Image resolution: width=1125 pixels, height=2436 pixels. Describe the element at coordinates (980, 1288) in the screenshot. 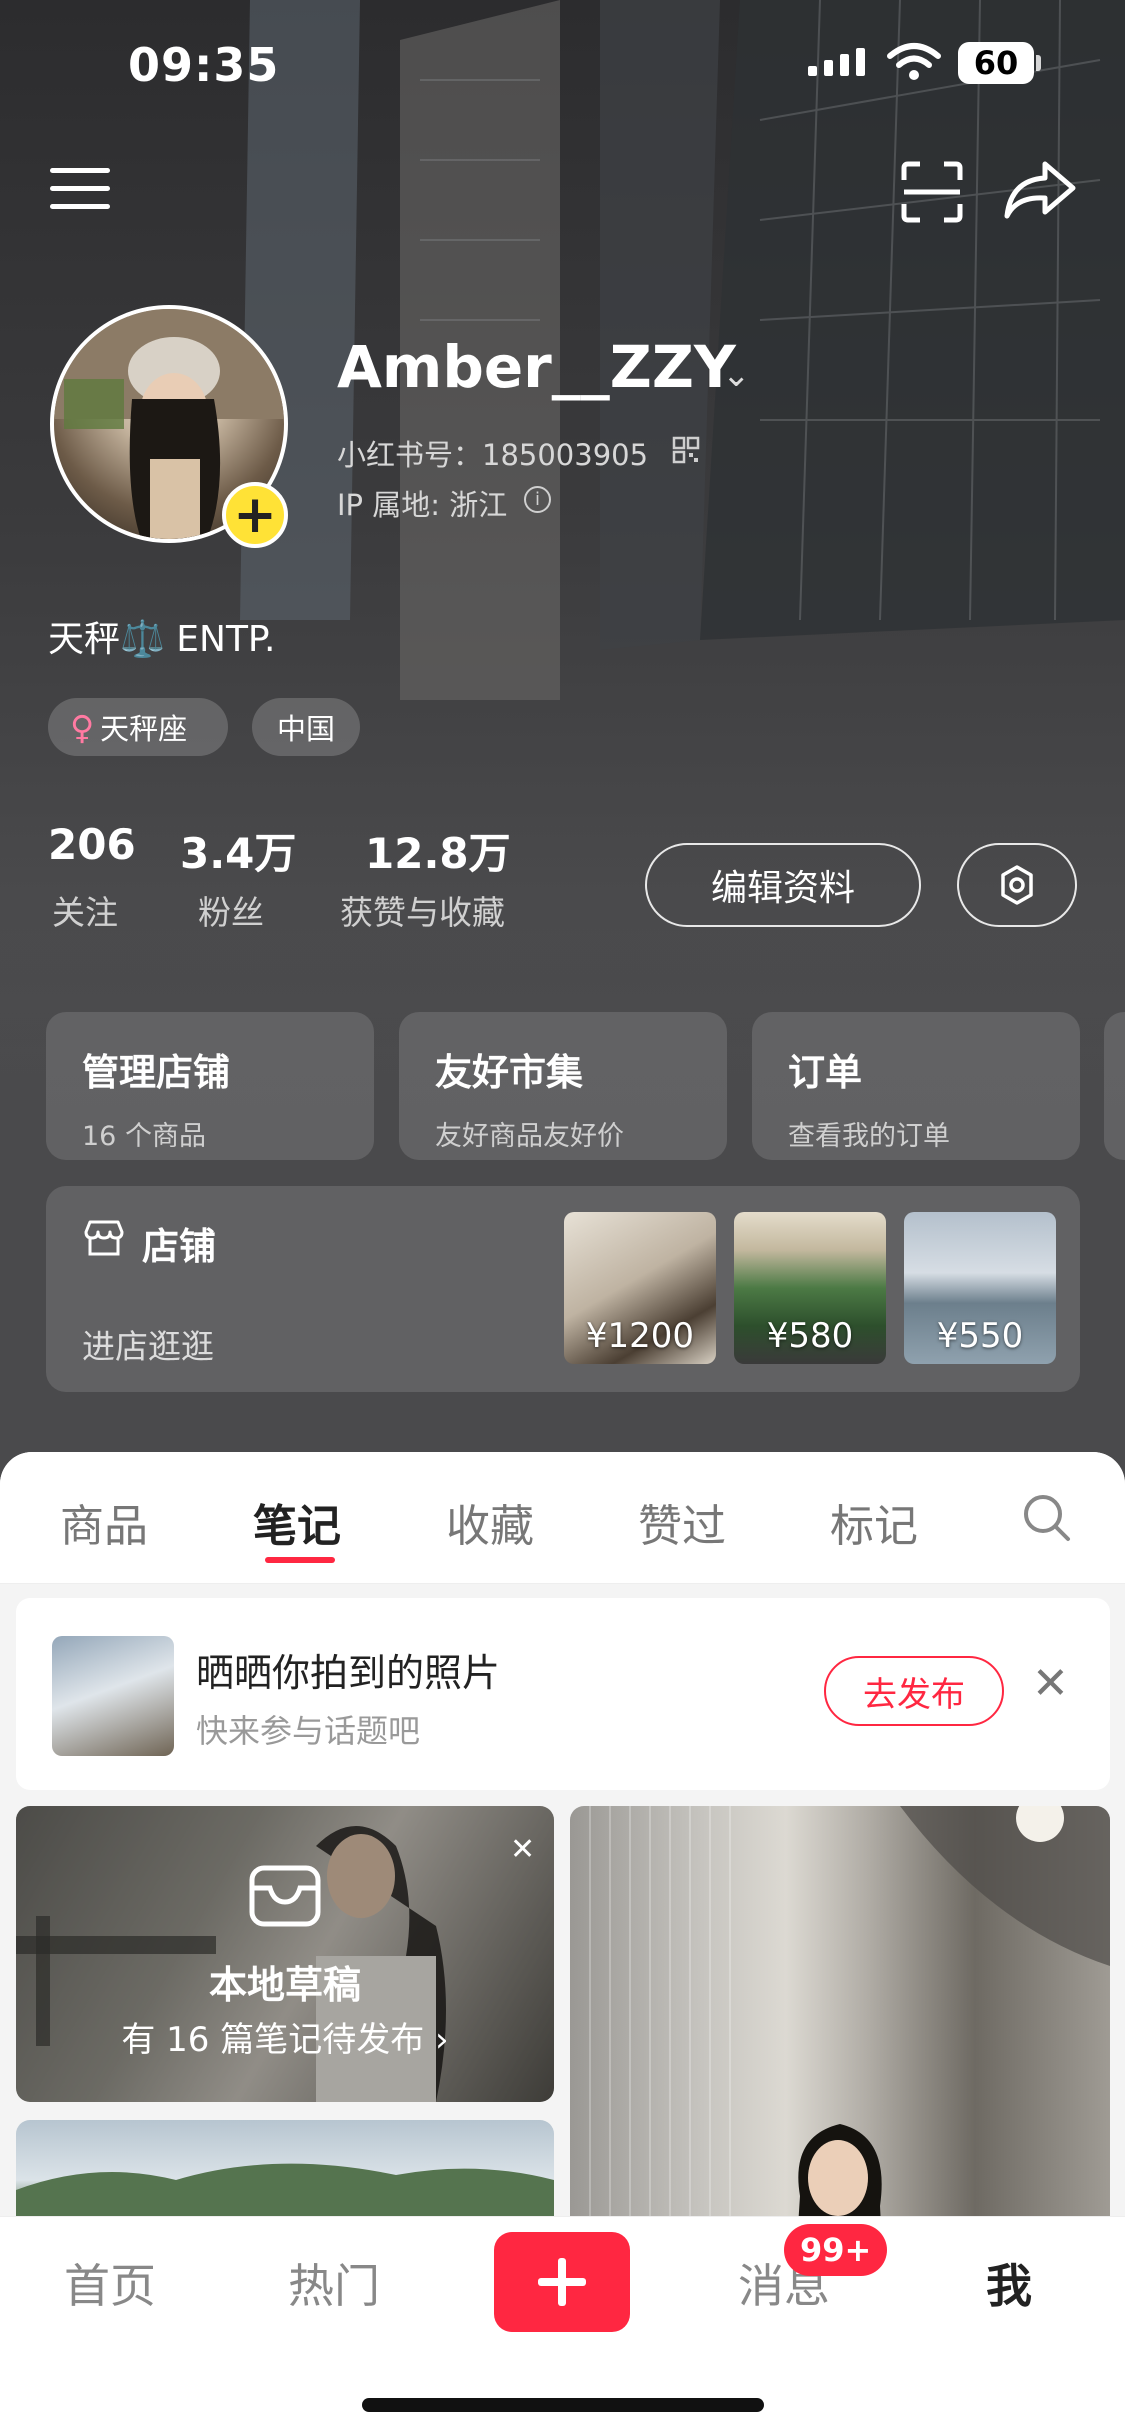

I see `store-product: ¥550` at that location.